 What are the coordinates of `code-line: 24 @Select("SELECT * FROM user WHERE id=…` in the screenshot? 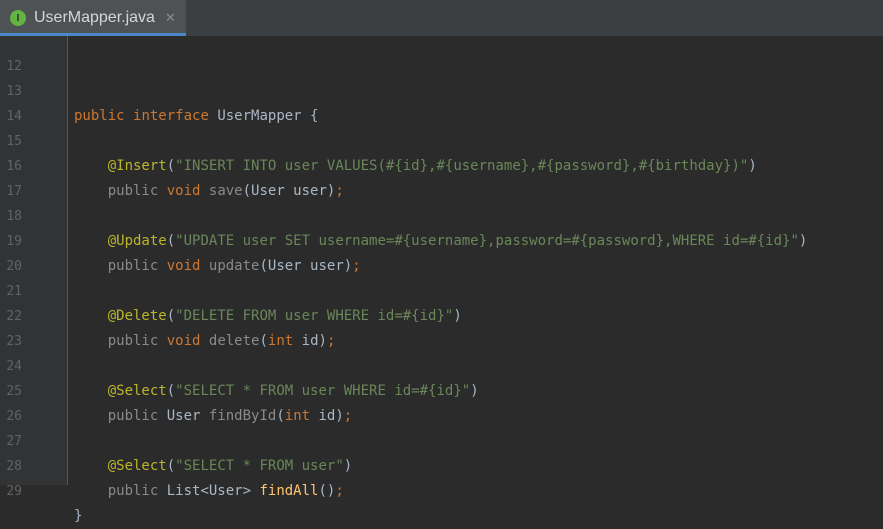 It's located at (441, 364).